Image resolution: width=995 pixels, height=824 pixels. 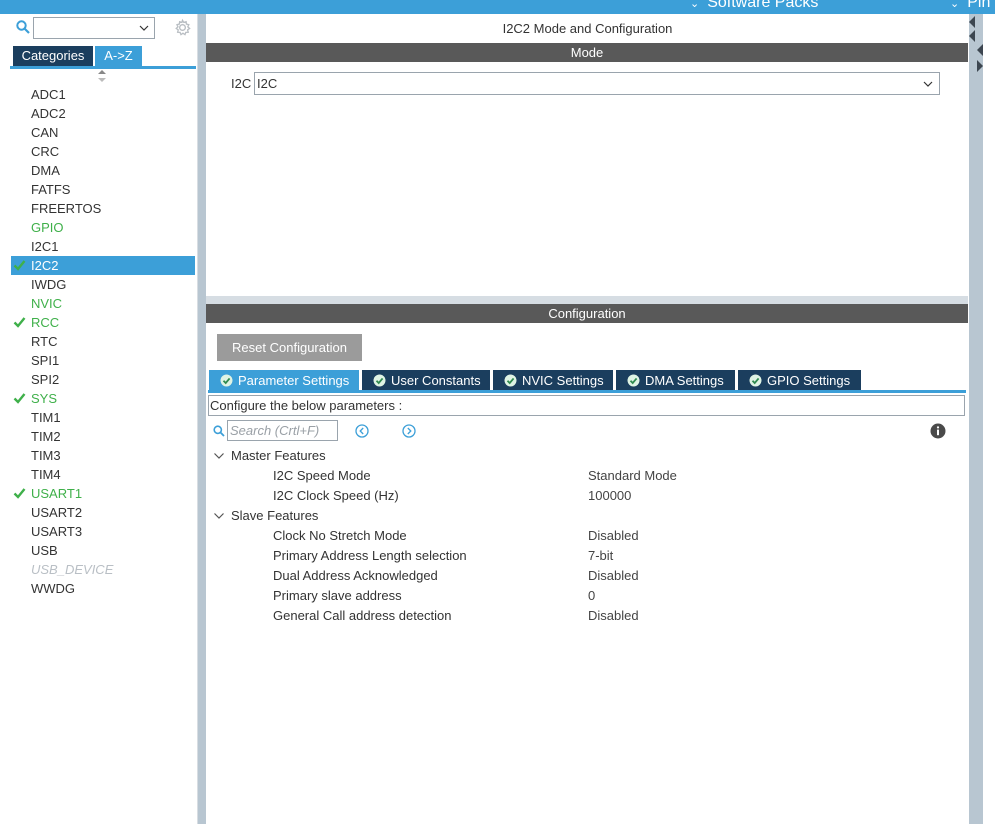 What do you see at coordinates (103, 360) in the screenshot?
I see `sidebar-item-spi1: SPI1` at bounding box center [103, 360].